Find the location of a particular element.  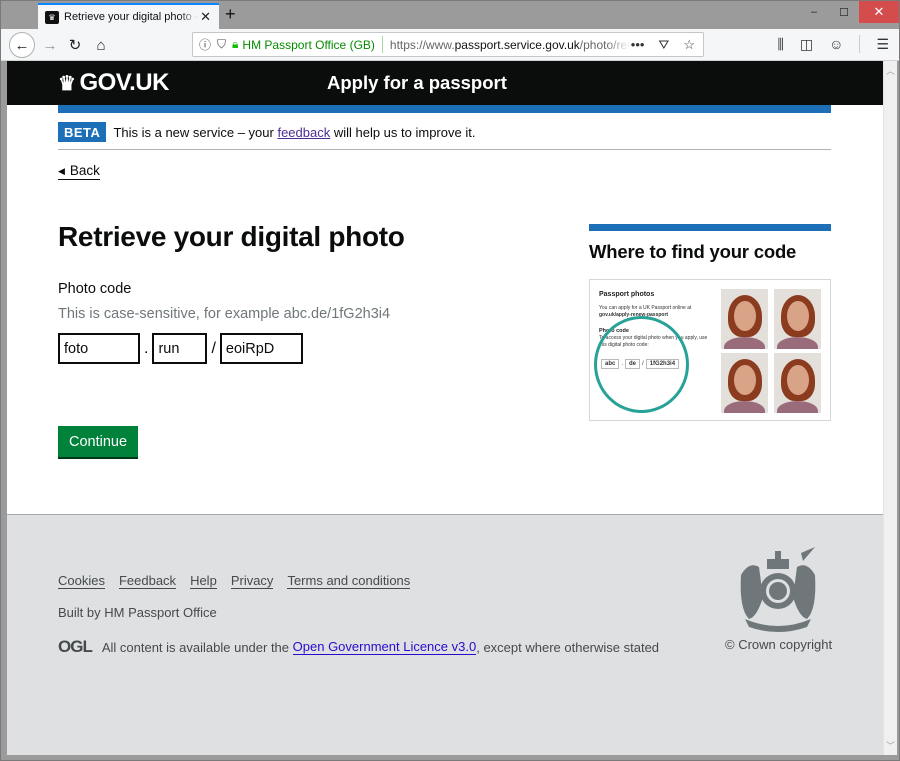

back-link-label: Back is located at coordinates (84, 170).